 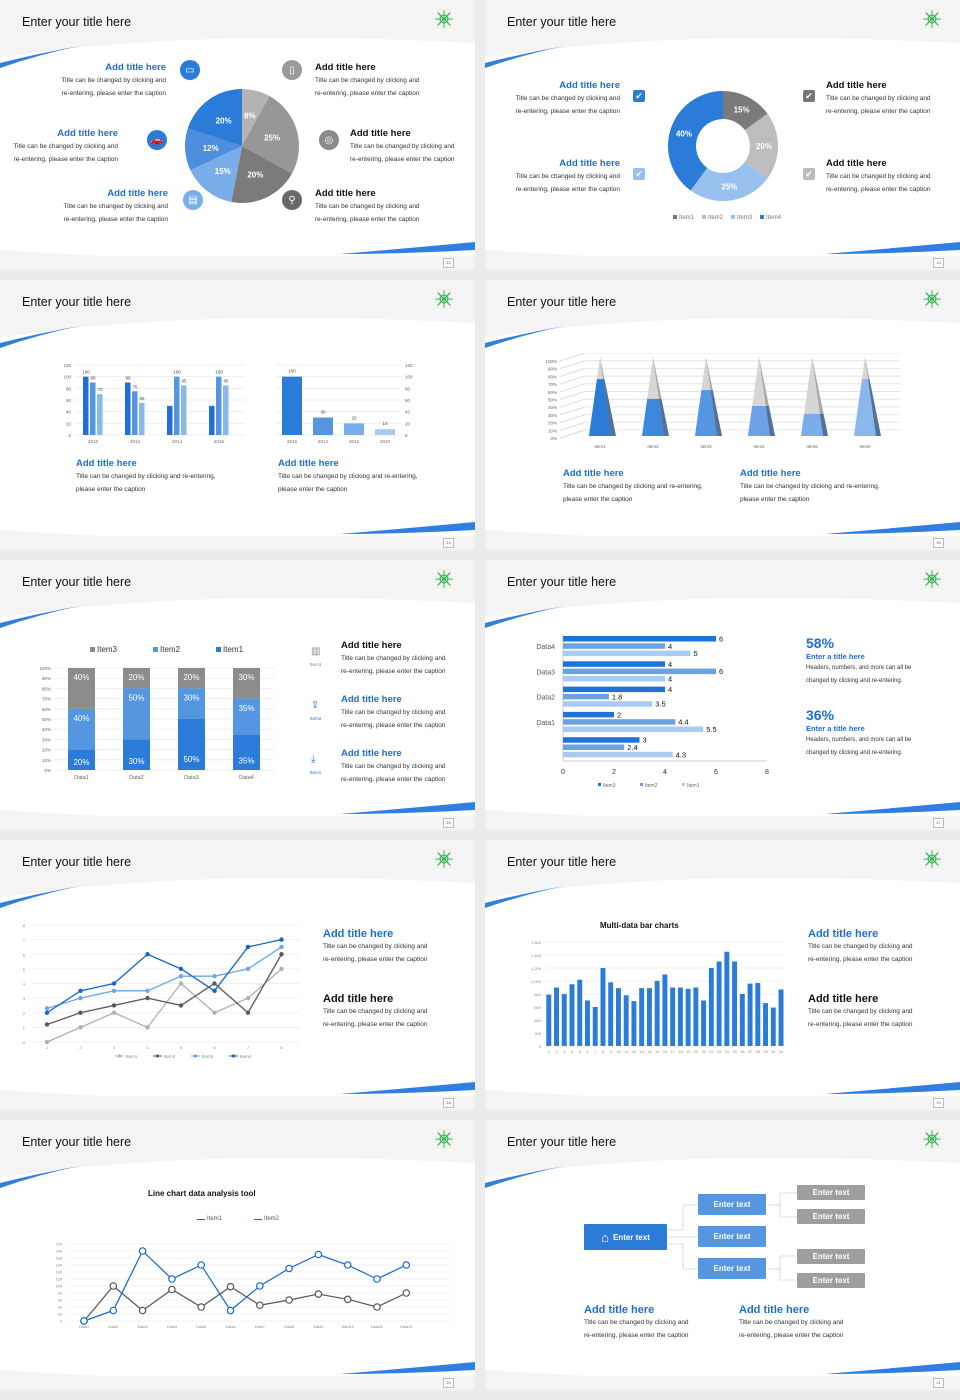 I want to click on flow-leaf-node: Enter text, so click(x=831, y=1280).